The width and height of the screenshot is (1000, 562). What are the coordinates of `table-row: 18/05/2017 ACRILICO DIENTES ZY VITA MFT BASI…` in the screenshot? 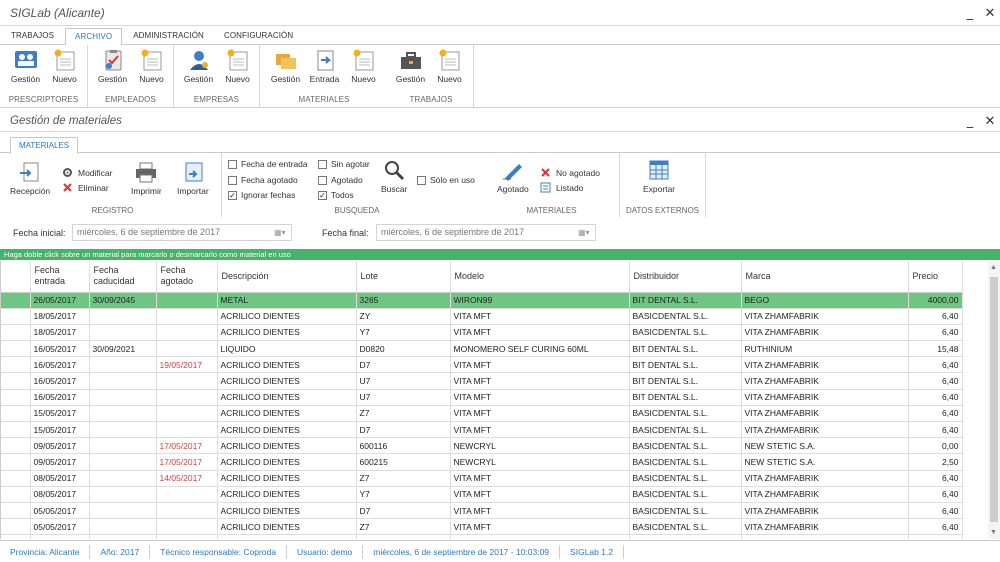 It's located at (482, 316).